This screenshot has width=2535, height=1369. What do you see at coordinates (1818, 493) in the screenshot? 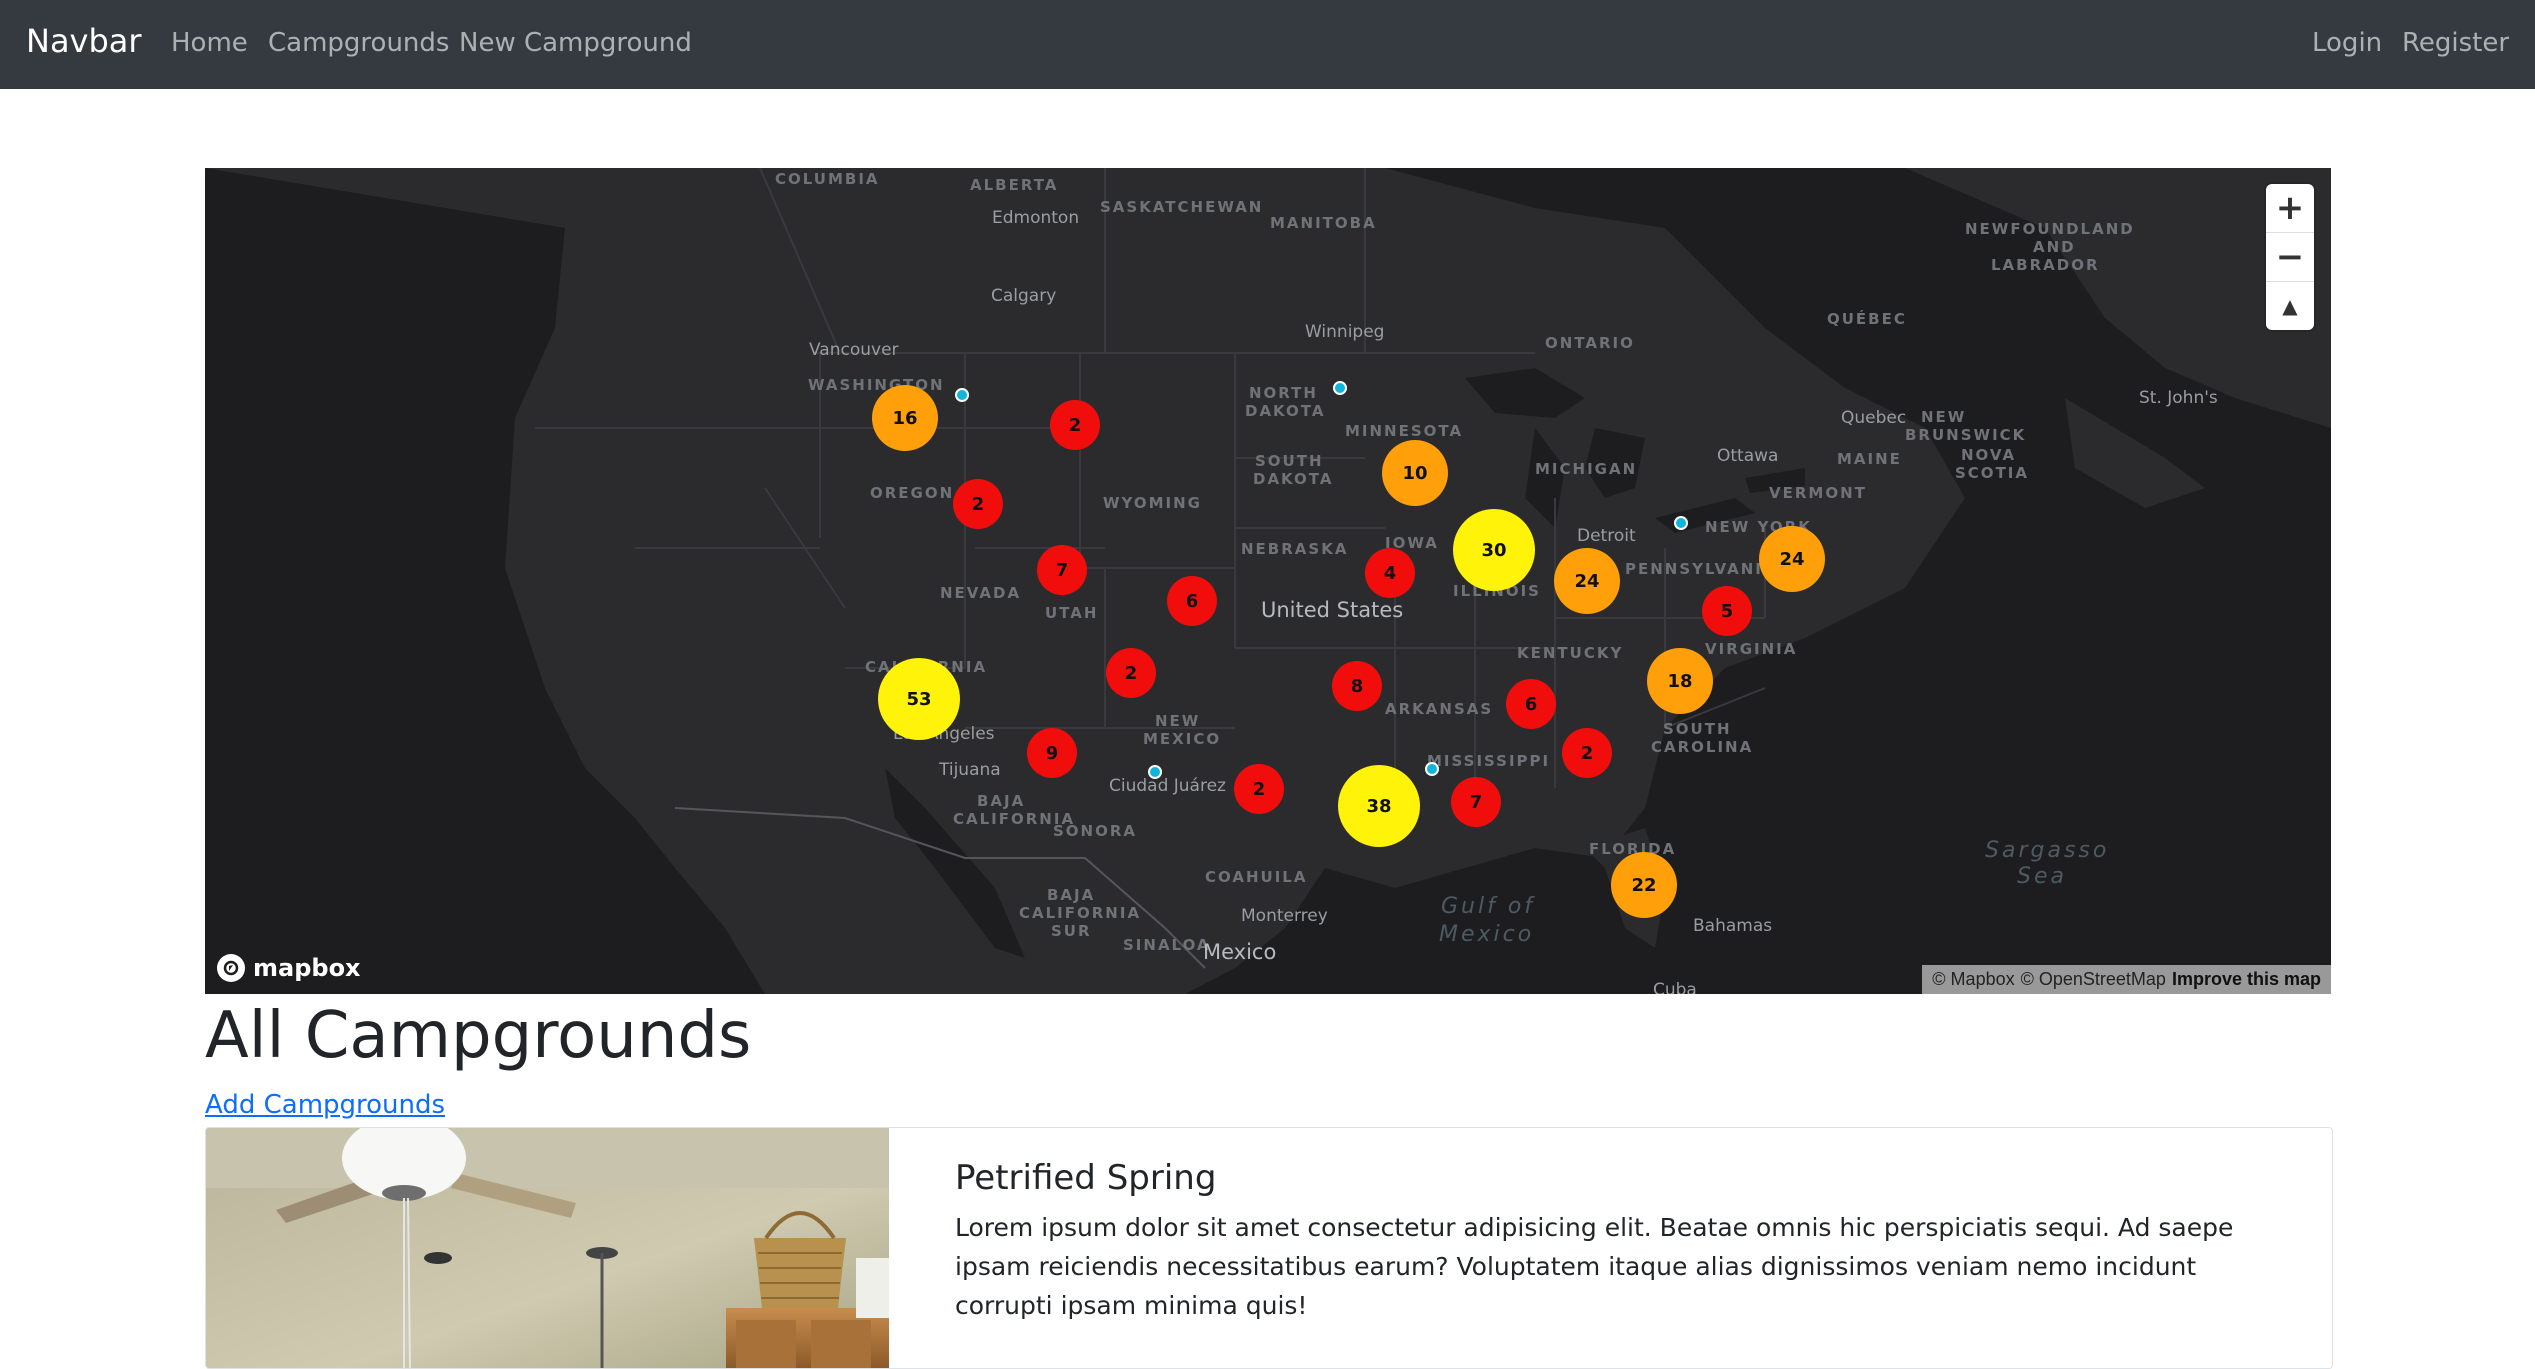
I see `map-label: VERMONT` at bounding box center [1818, 493].